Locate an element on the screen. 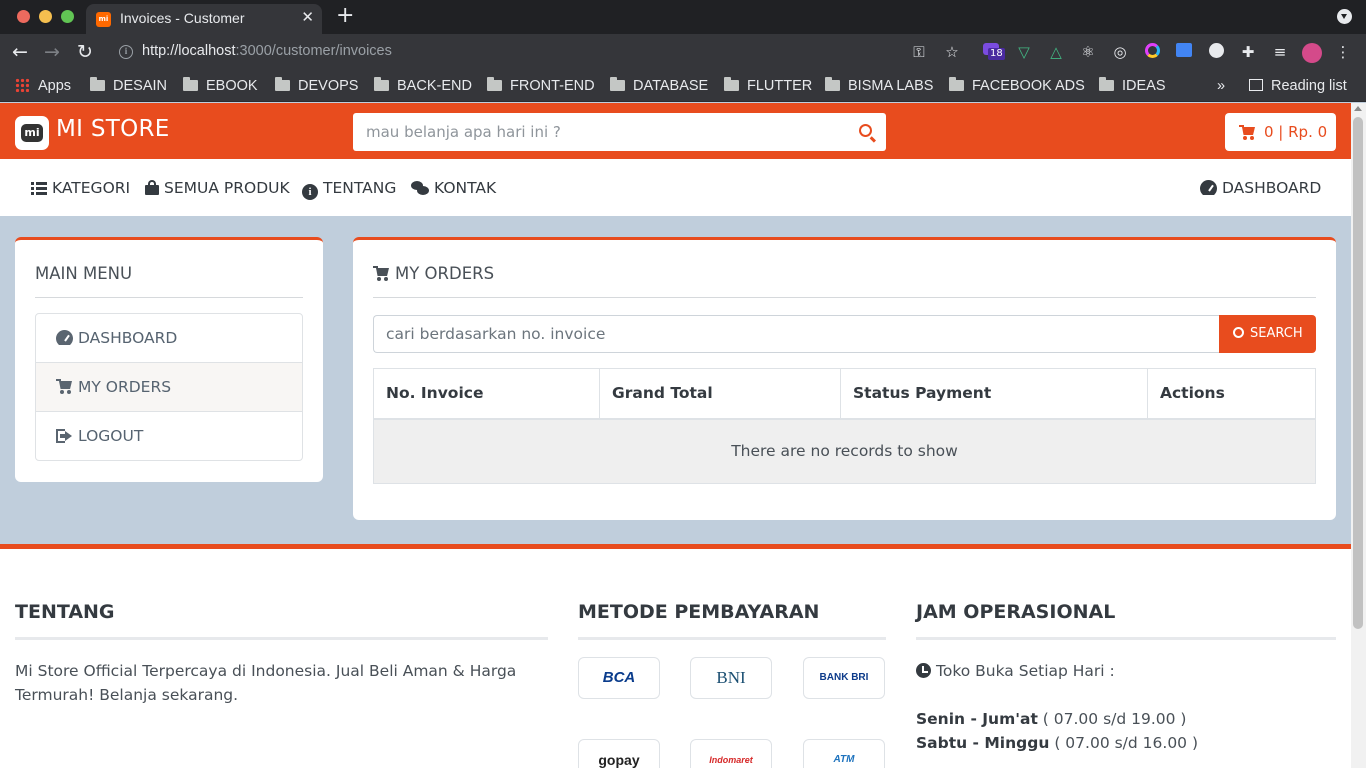  bookmark-apps: Apps is located at coordinates (43, 86).